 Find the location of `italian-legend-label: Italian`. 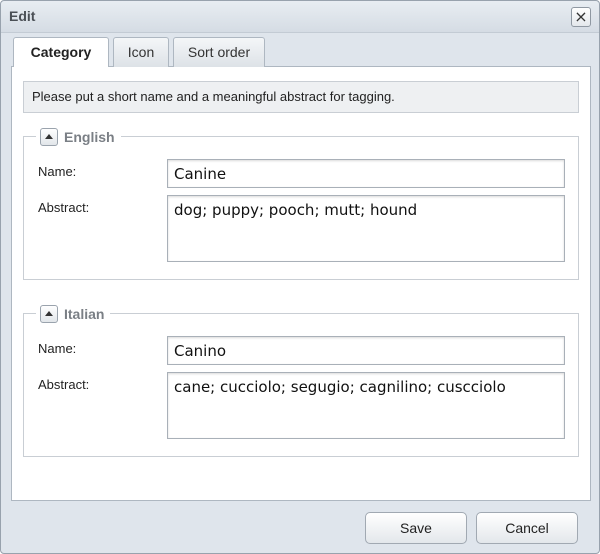

italian-legend-label: Italian is located at coordinates (84, 314).